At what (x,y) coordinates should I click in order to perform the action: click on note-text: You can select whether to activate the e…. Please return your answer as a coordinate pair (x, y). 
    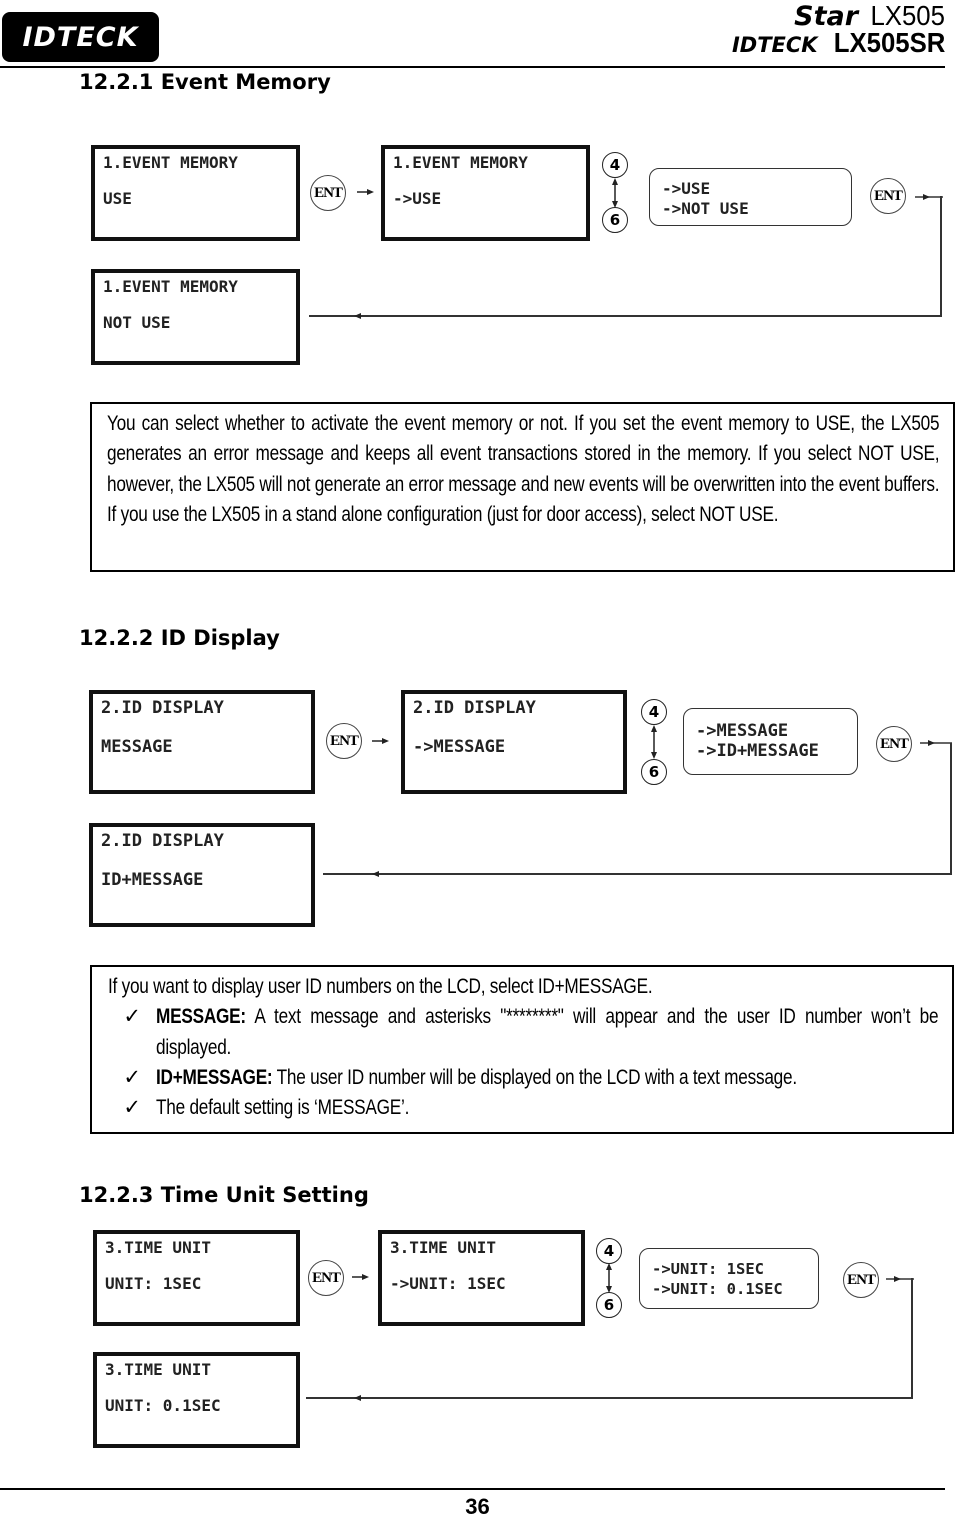
    Looking at the image, I should click on (523, 469).